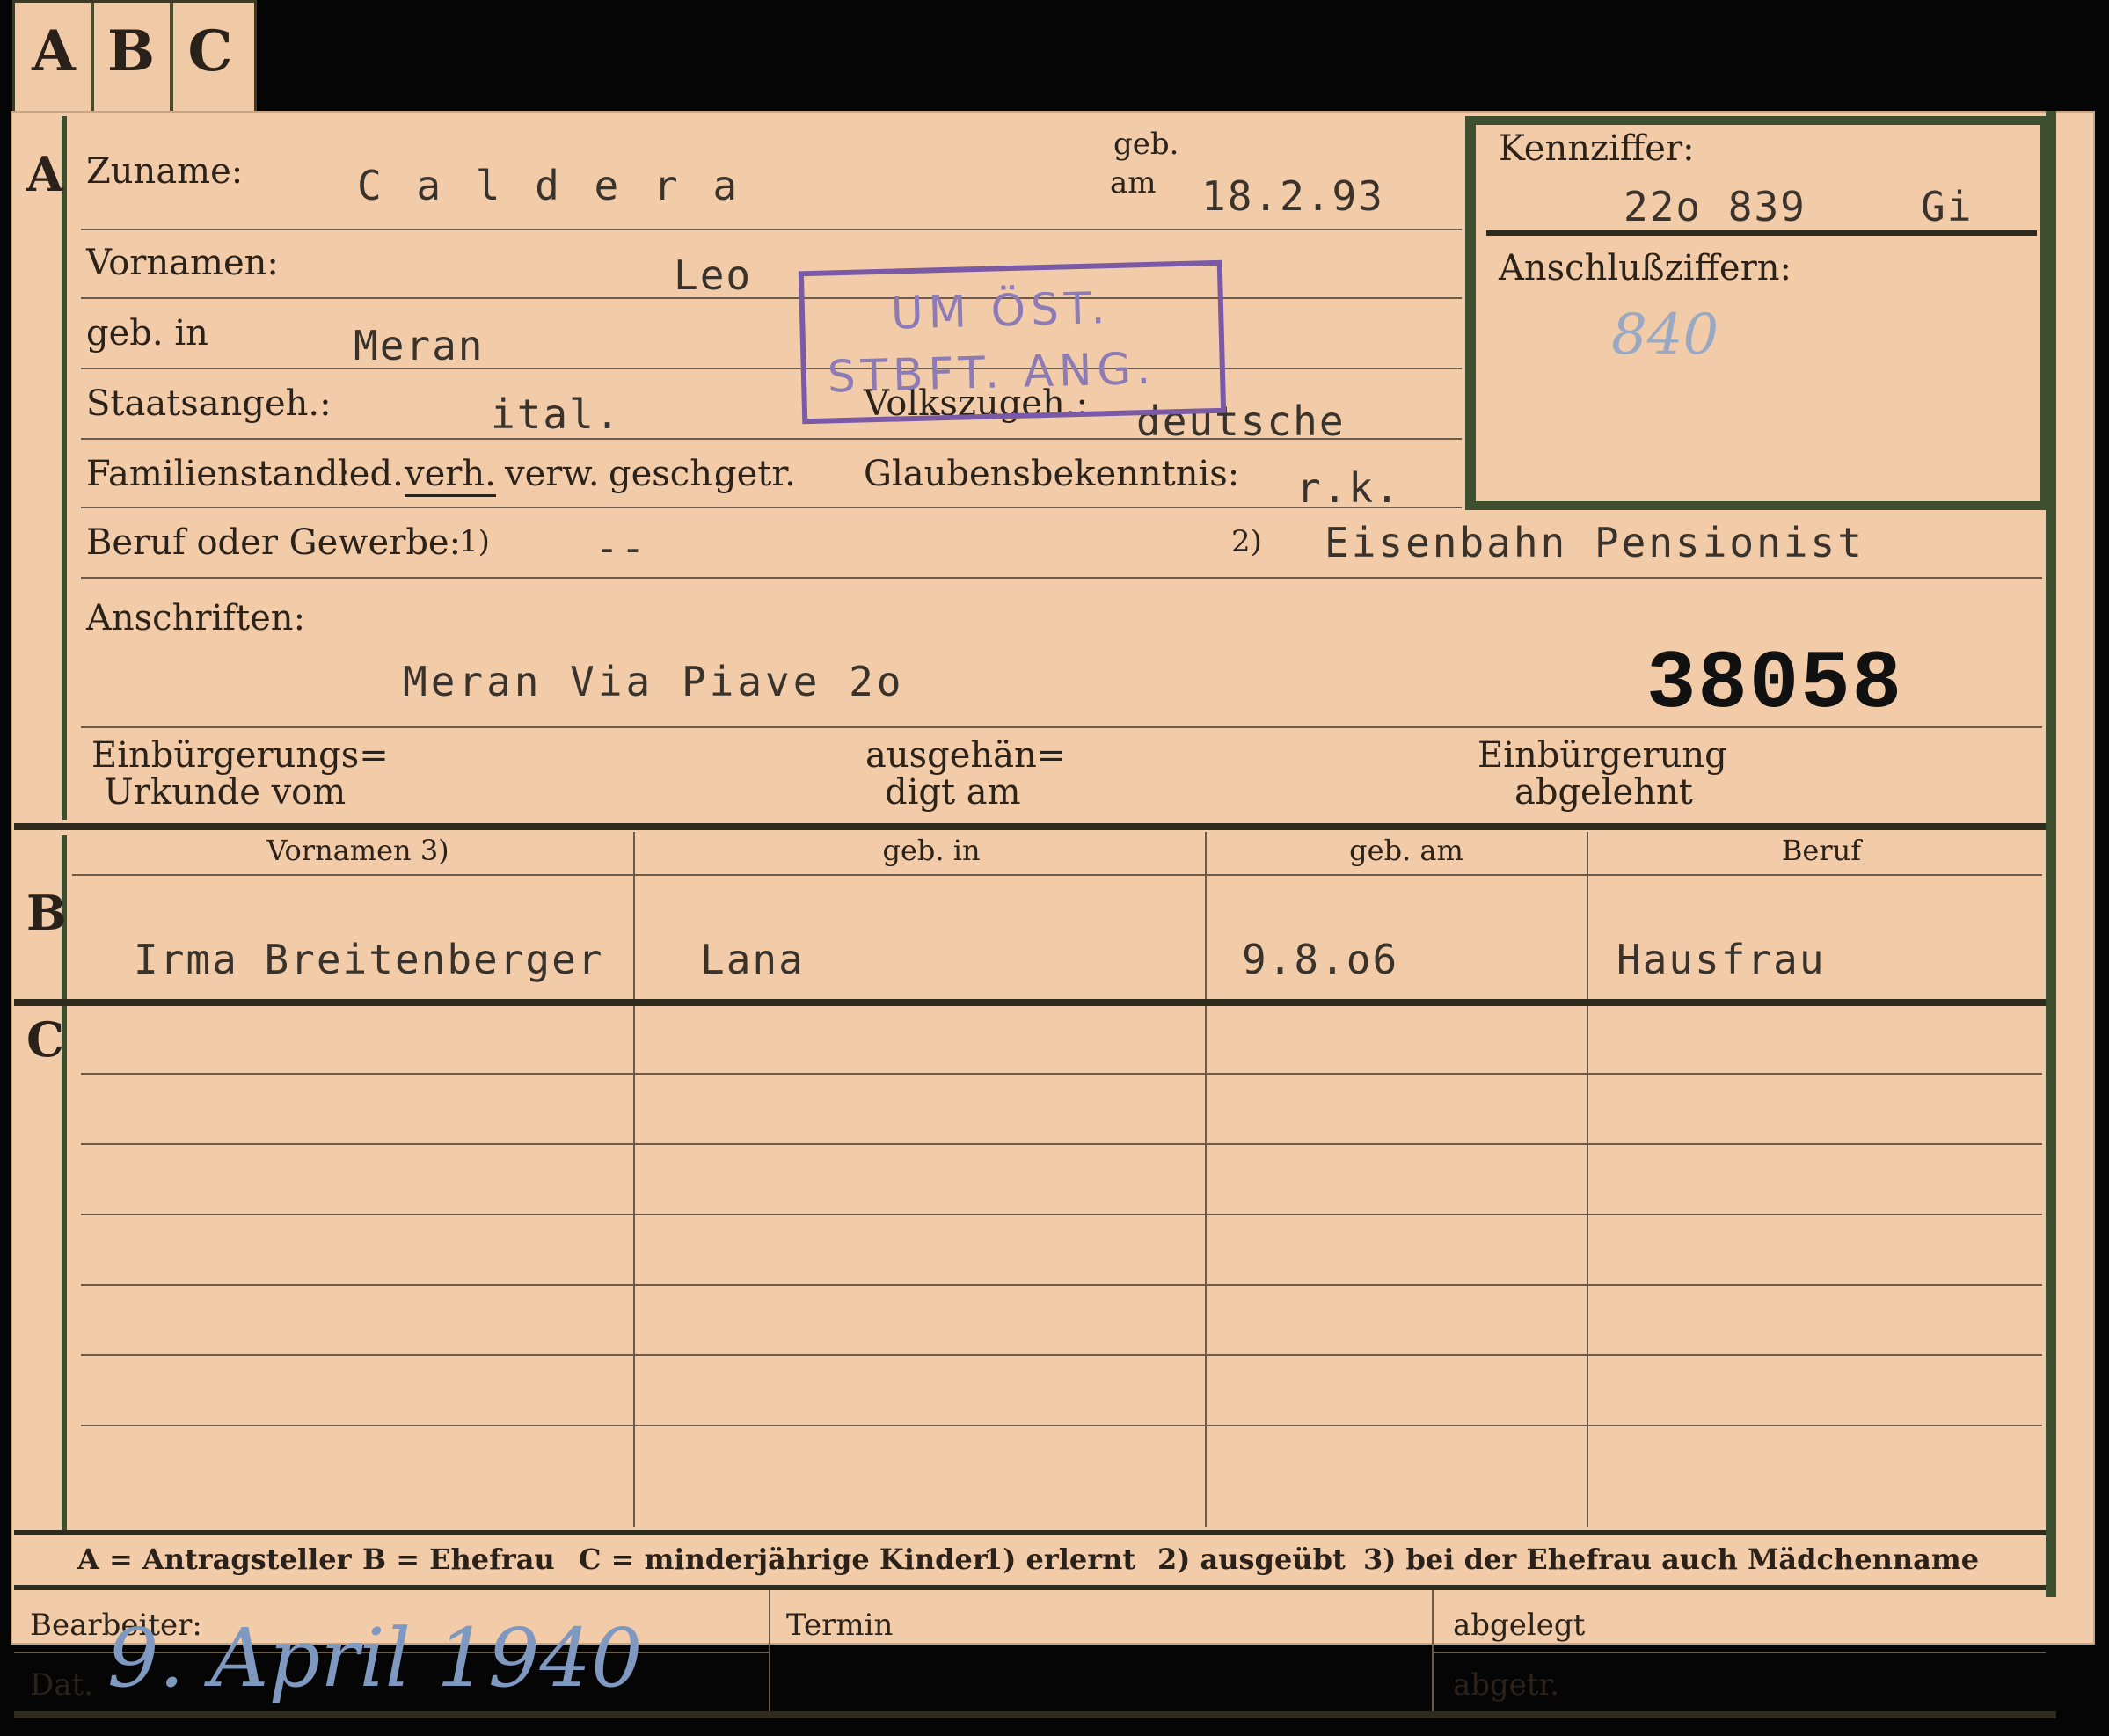  Describe the element at coordinates (1292, 196) in the screenshot. I see `geb-am-value: 18.2.93` at that location.